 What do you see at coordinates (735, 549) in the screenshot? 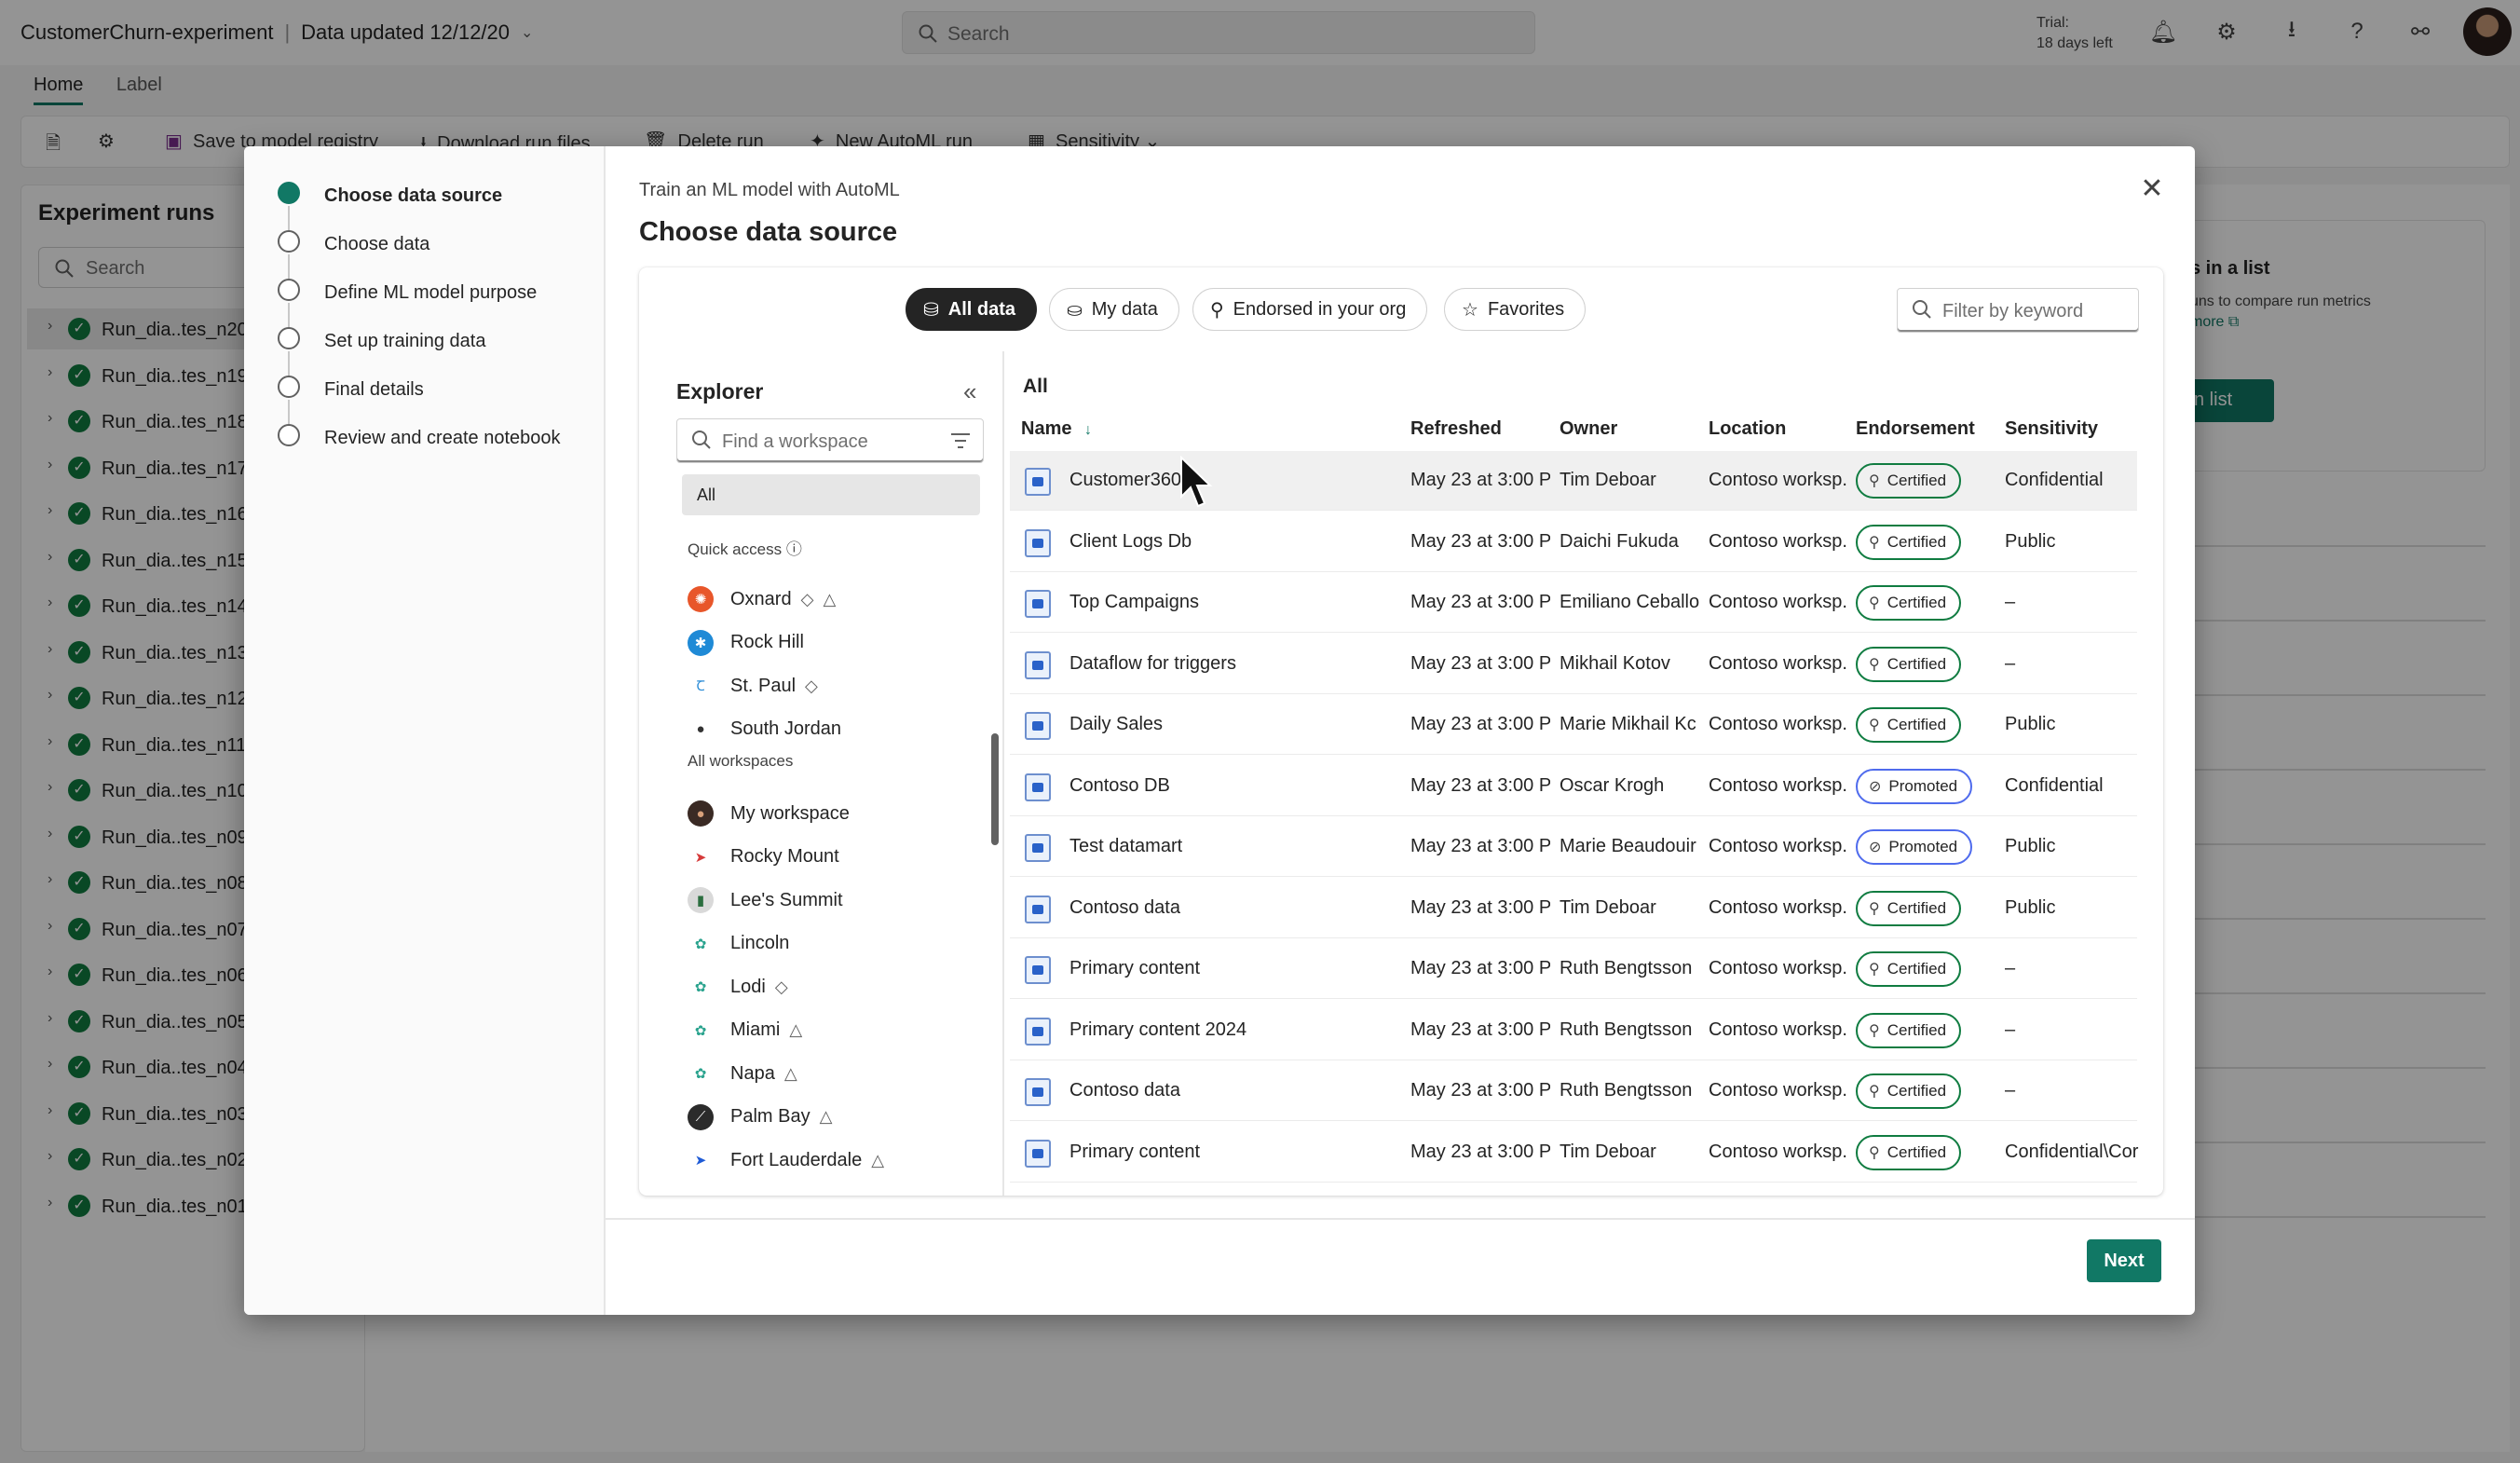
I see `quick-access-label: Quick access` at bounding box center [735, 549].